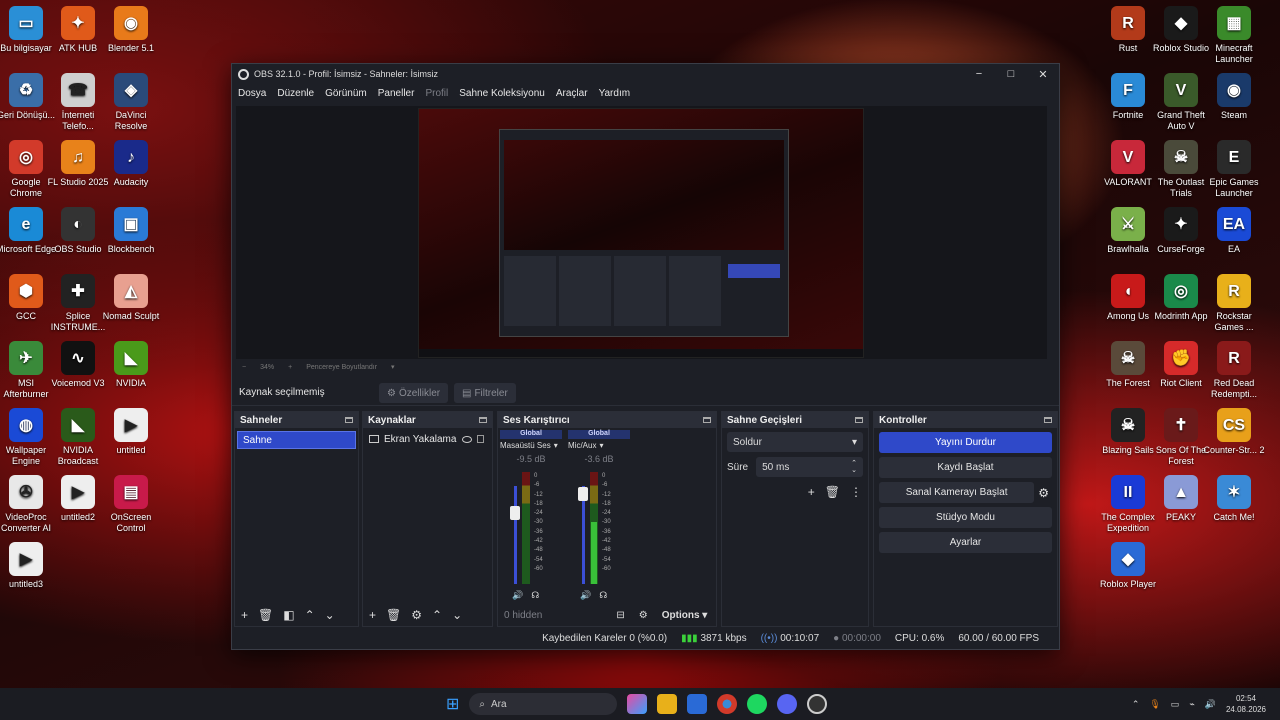 The image size is (1280, 720). I want to click on menu-profil: Profil, so click(436, 93).